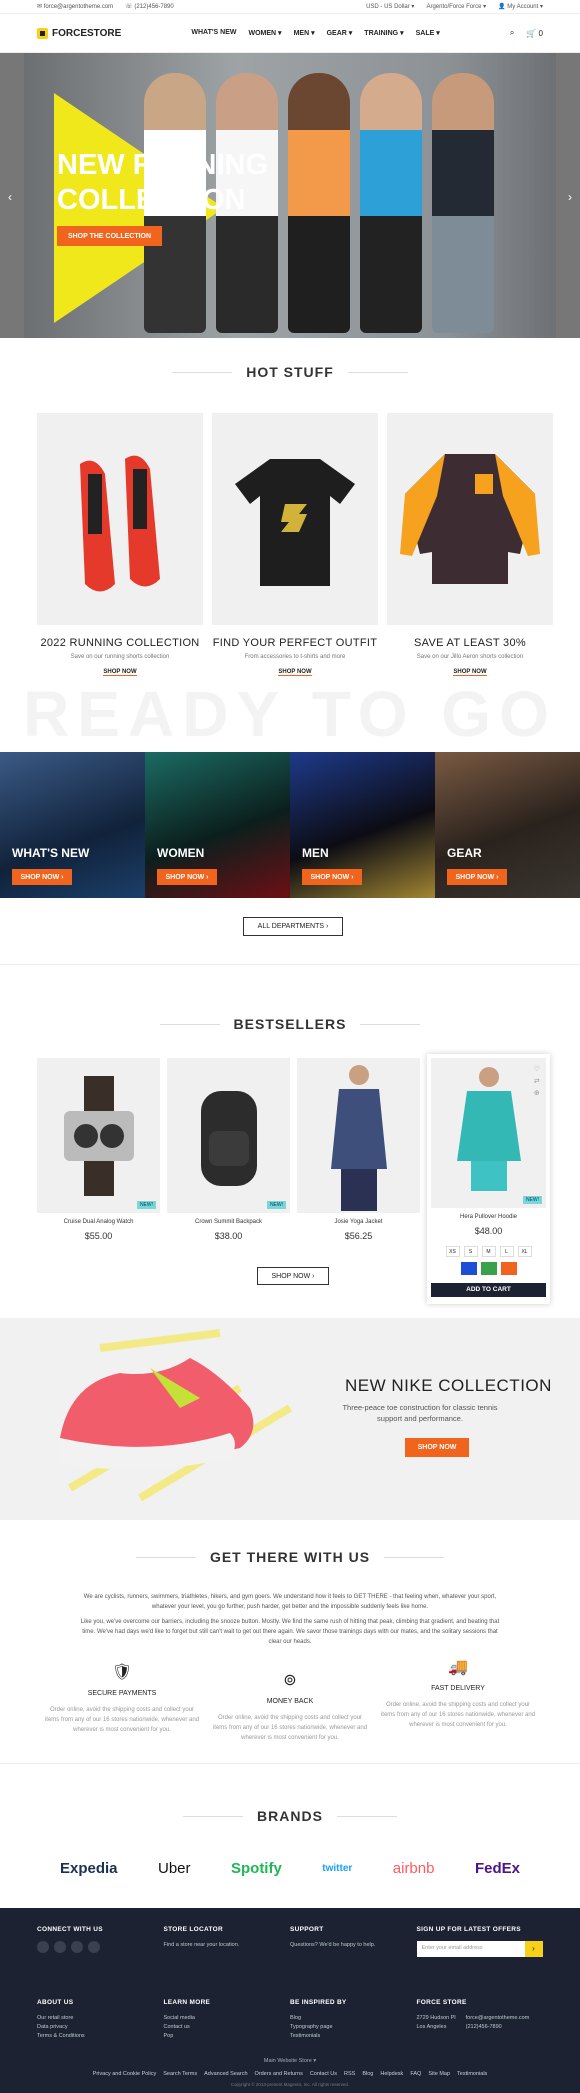  I want to click on twitter-icon, so click(77, 1947).